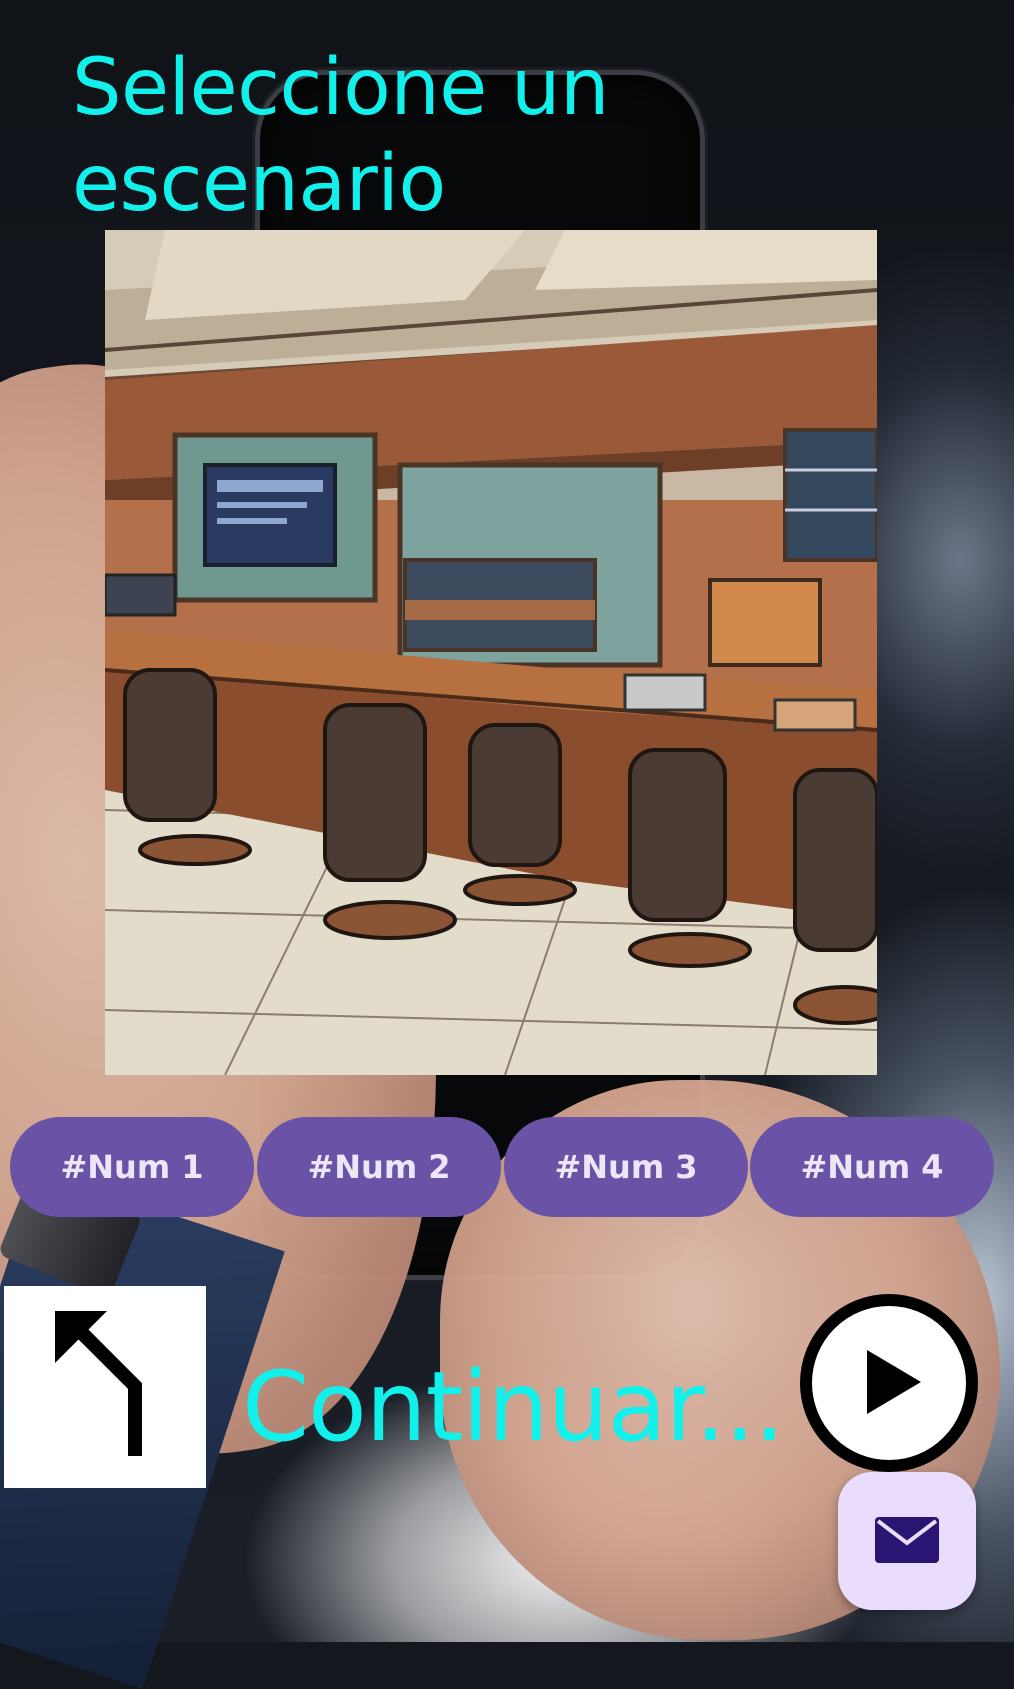 Image resolution: width=1014 pixels, height=1689 pixels. I want to click on scenario-button-3: #Num 3, so click(626, 1167).